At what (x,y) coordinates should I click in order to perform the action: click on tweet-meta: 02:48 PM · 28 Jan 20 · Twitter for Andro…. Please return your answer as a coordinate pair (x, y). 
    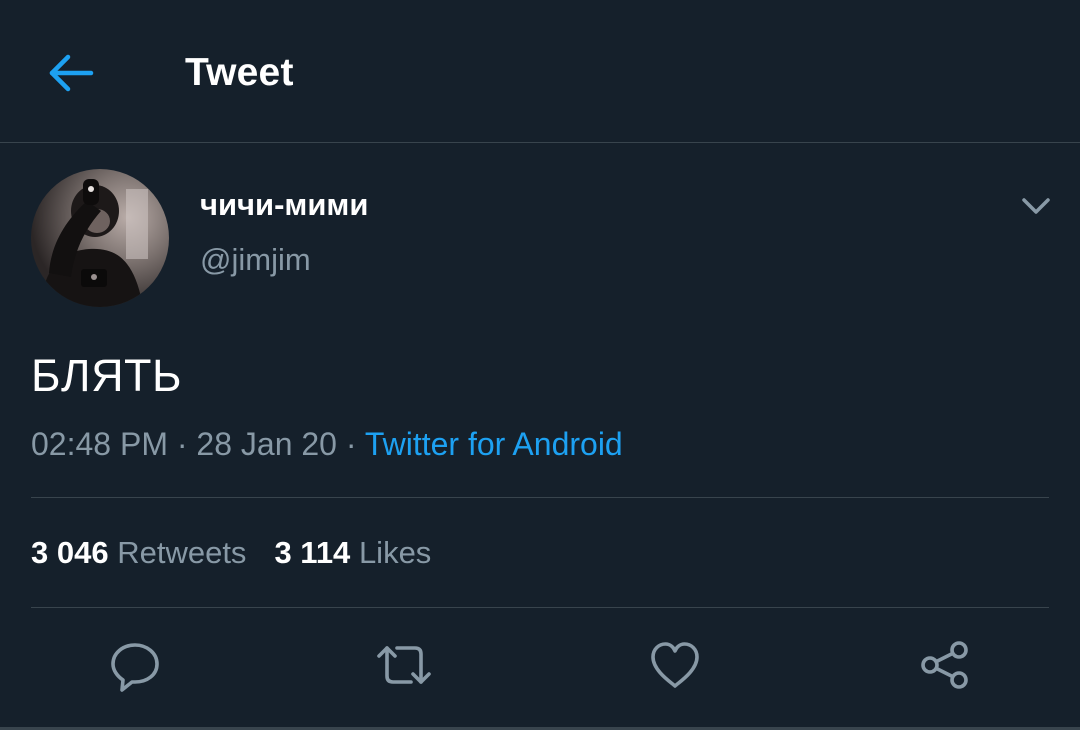
    Looking at the image, I should click on (327, 444).